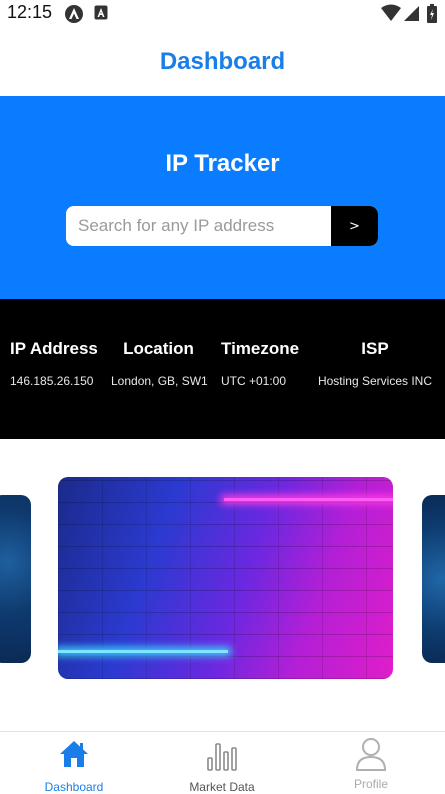 This screenshot has height=794, width=445. What do you see at coordinates (354, 226) in the screenshot?
I see `search-button: >` at bounding box center [354, 226].